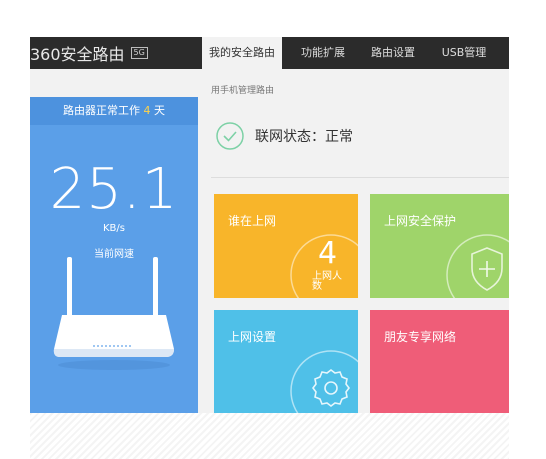 The height and width of the screenshot is (459, 546). Describe the element at coordinates (242, 53) in the screenshot. I see `tab-my-router: 我的安全路由` at that location.